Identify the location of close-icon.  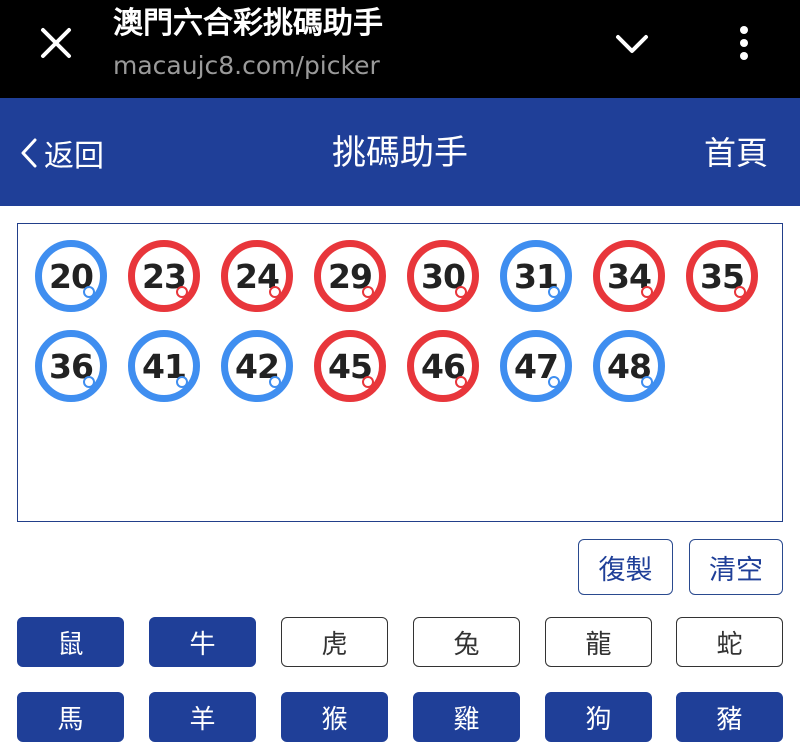
(56, 43).